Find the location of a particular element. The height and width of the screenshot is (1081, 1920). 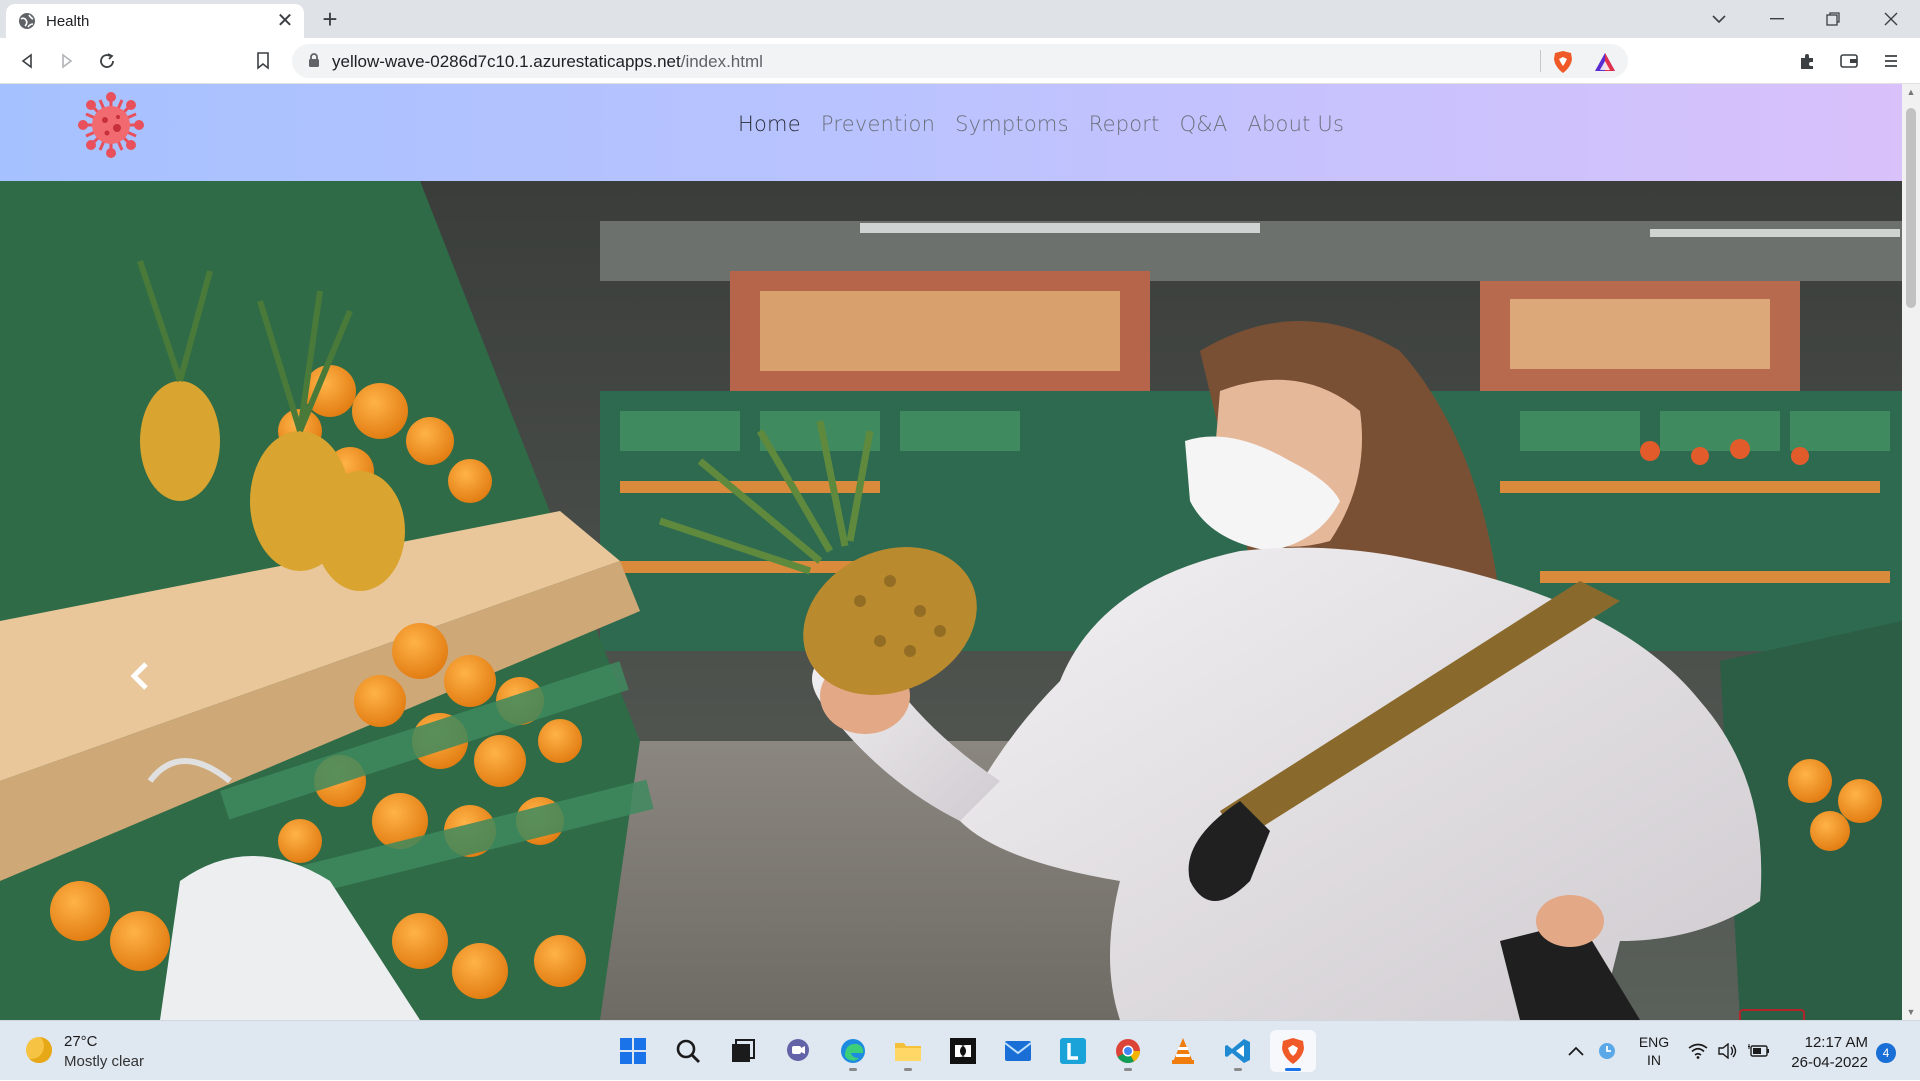

teams-chat-icon is located at coordinates (798, 1051).